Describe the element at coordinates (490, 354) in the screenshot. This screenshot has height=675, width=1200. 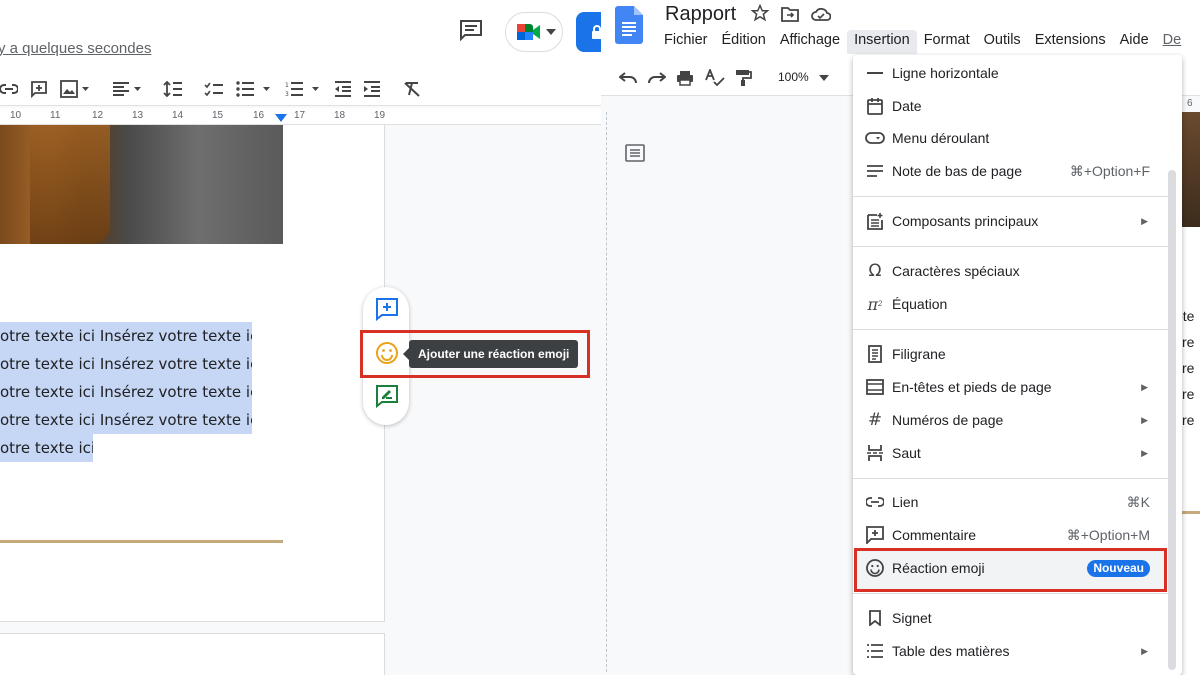
I see `emoji-reaction-tooltip: Ajouter une réaction emoji` at that location.